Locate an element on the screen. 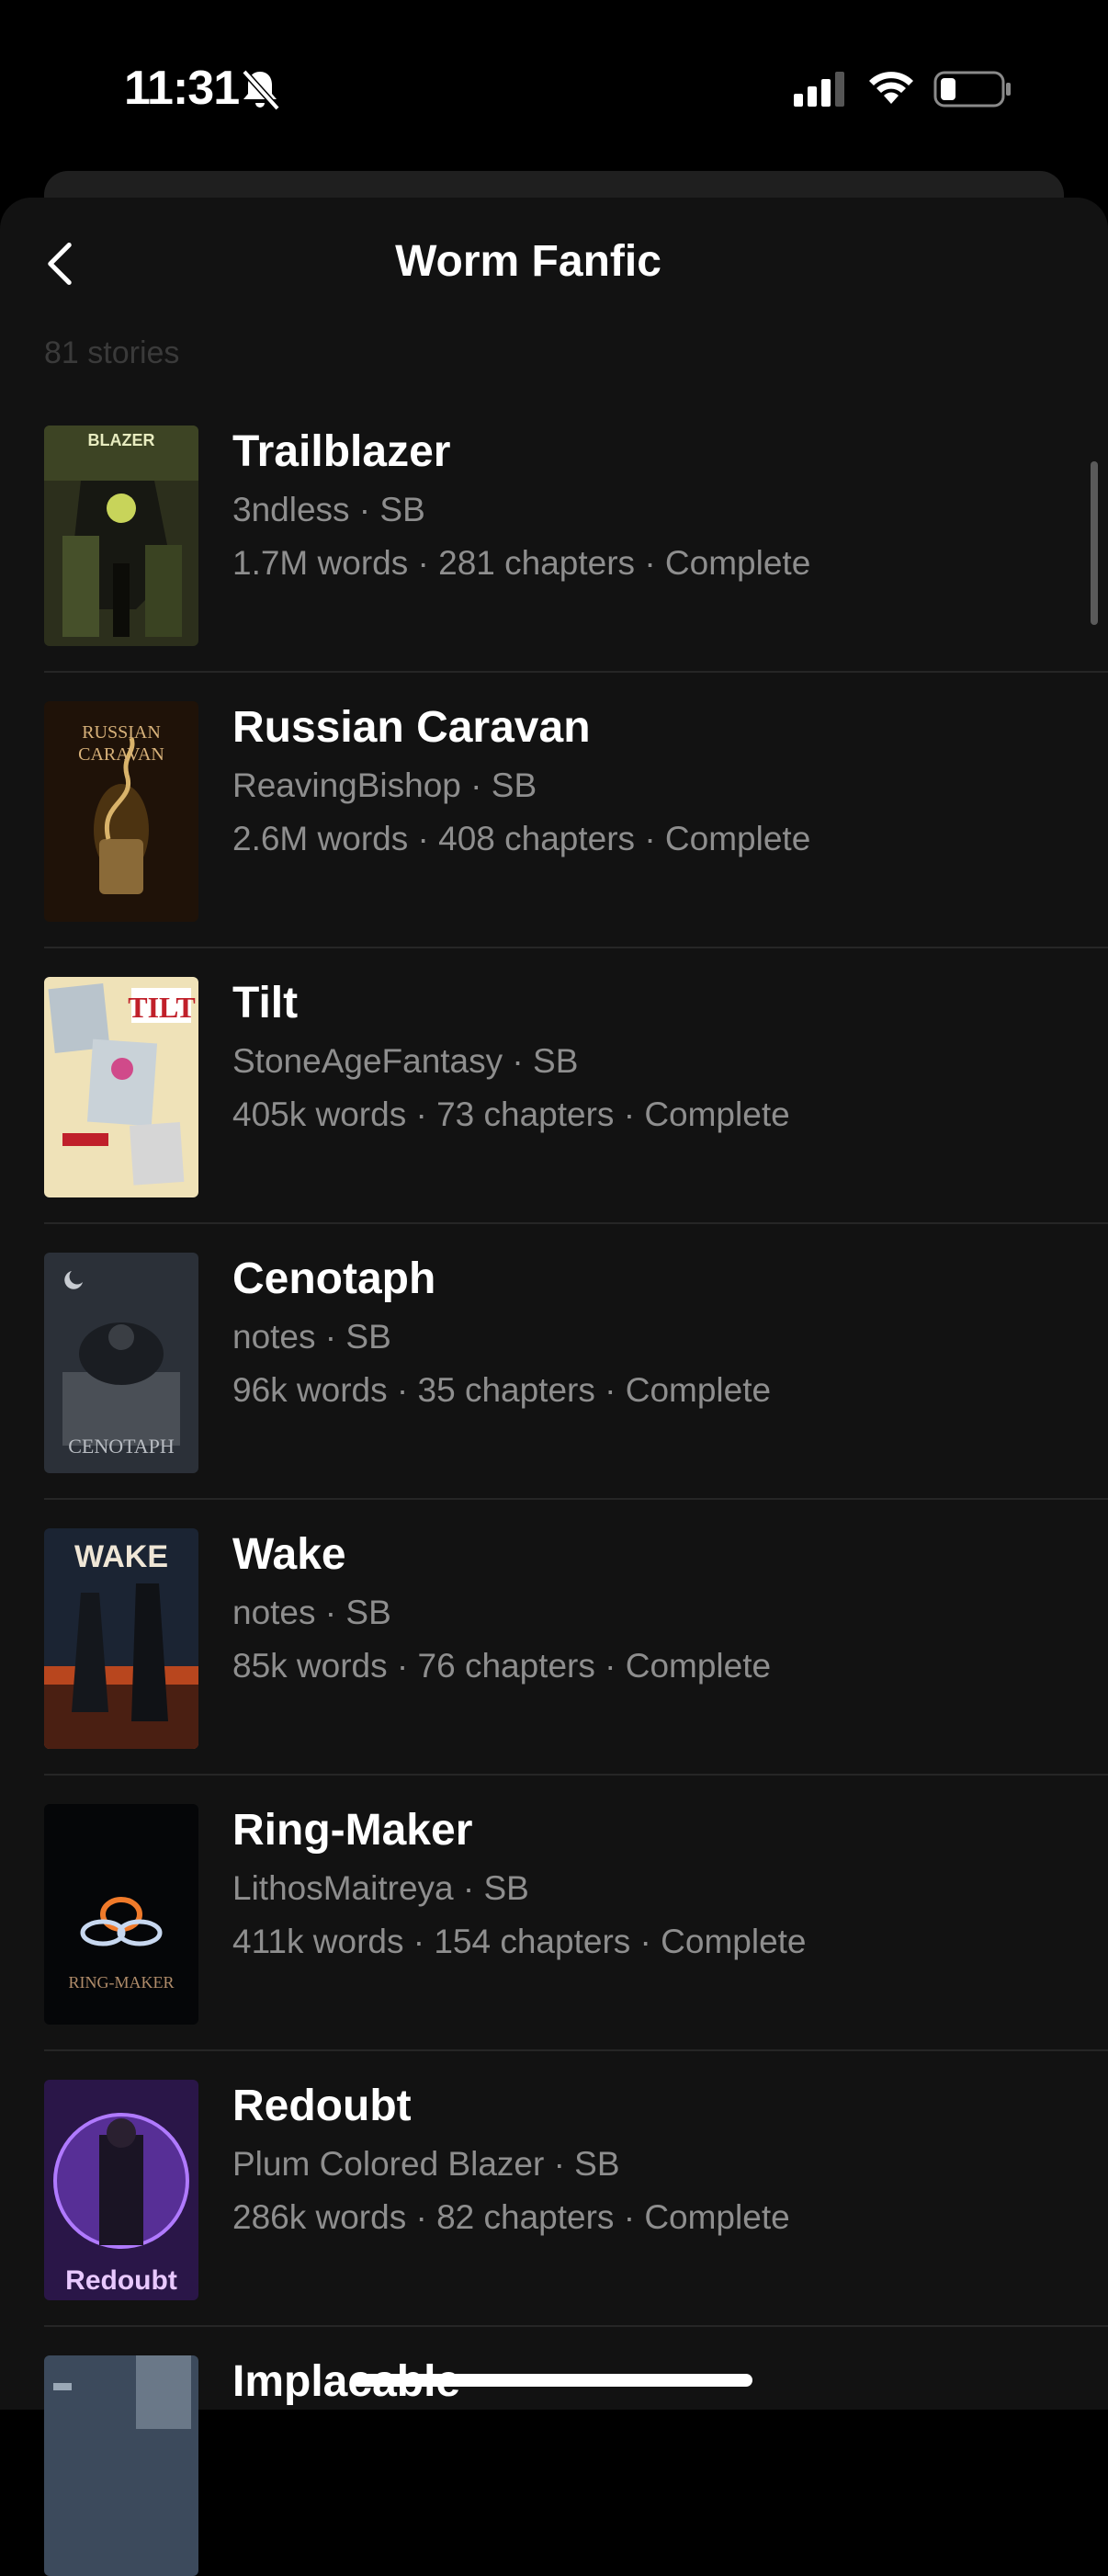  wifi-icon is located at coordinates (891, 87).